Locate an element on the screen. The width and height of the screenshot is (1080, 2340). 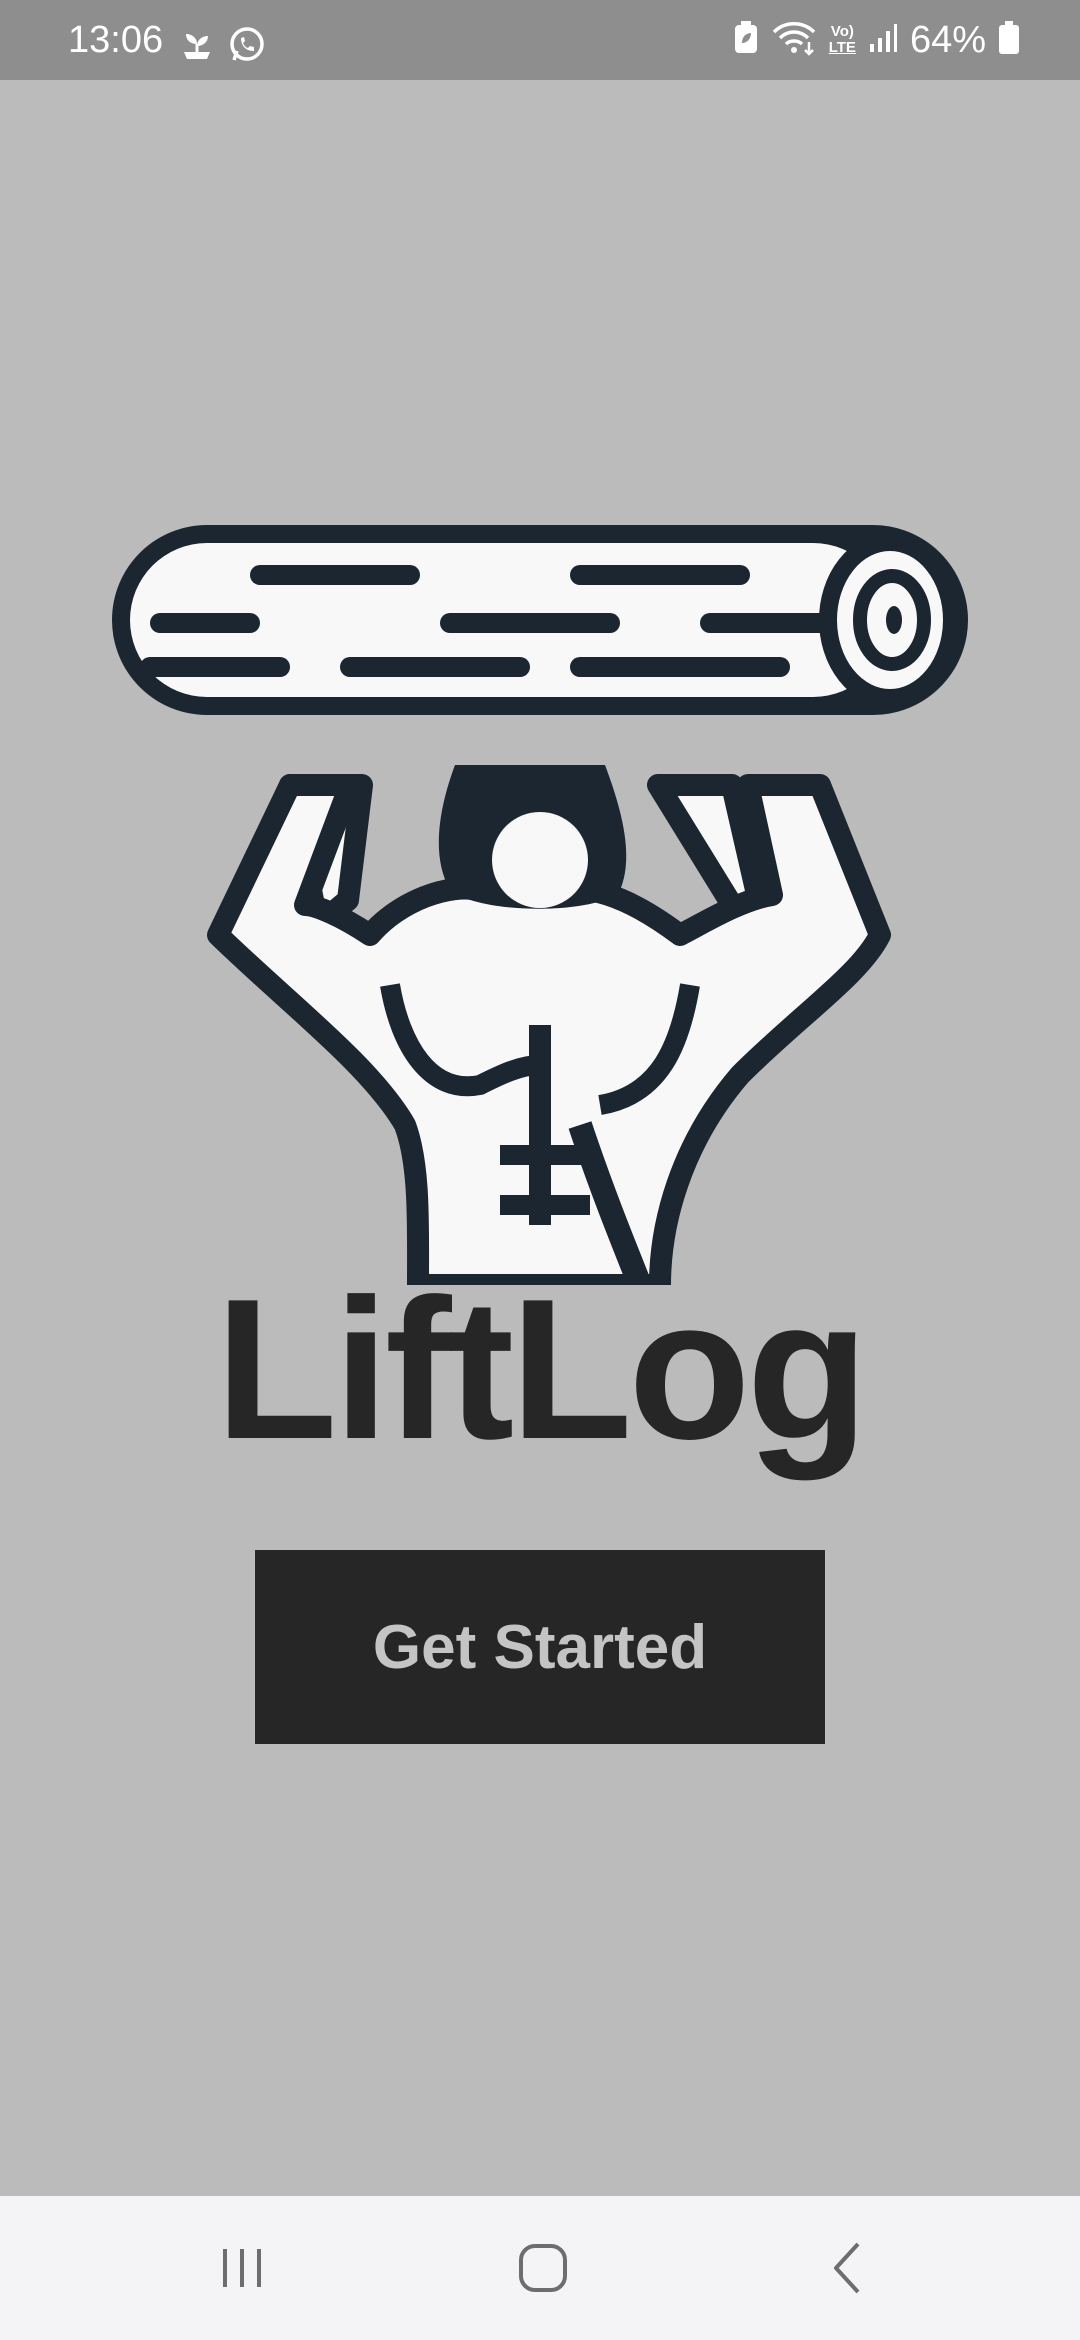
status-time: 13:06 is located at coordinates (116, 40).